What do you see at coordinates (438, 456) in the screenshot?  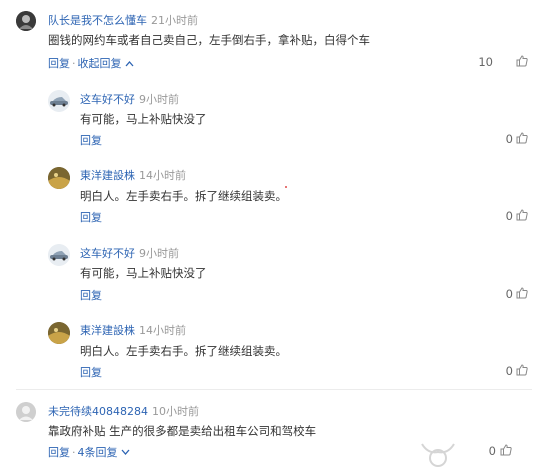 I see `watermark-logo` at bounding box center [438, 456].